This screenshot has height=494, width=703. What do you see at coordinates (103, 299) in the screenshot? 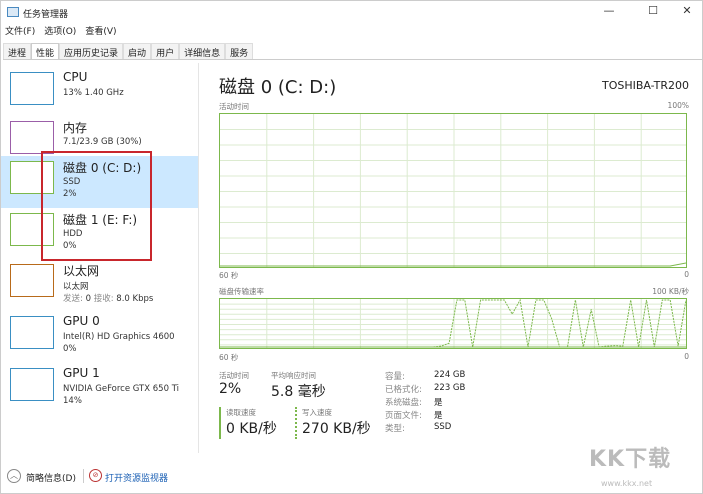
I see `recv-label: 接收:` at bounding box center [103, 299].